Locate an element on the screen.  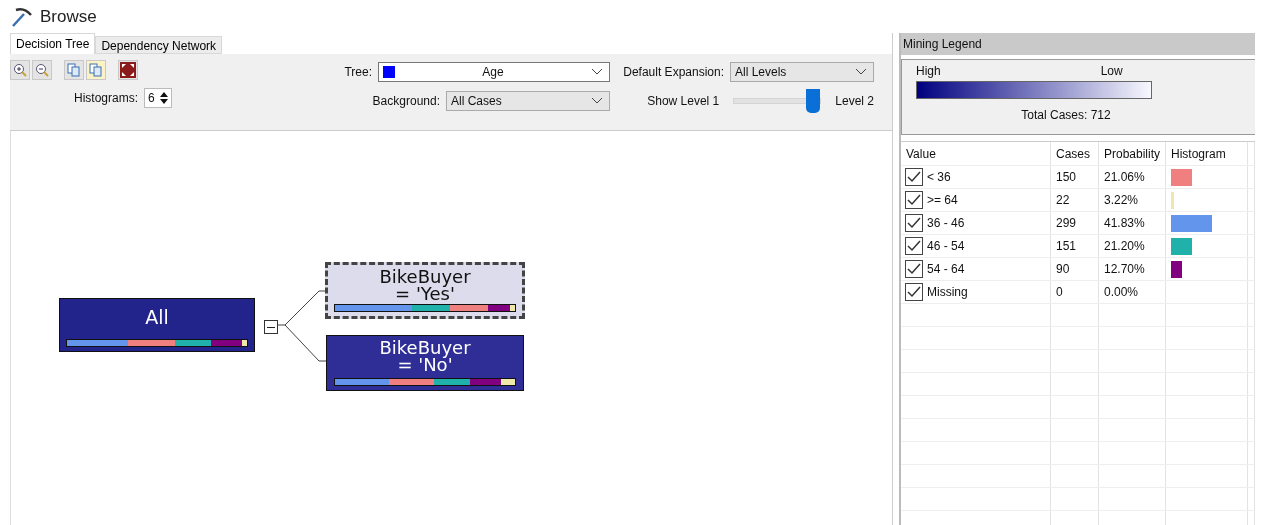
table-cell: 21.20% is located at coordinates (1124, 246).